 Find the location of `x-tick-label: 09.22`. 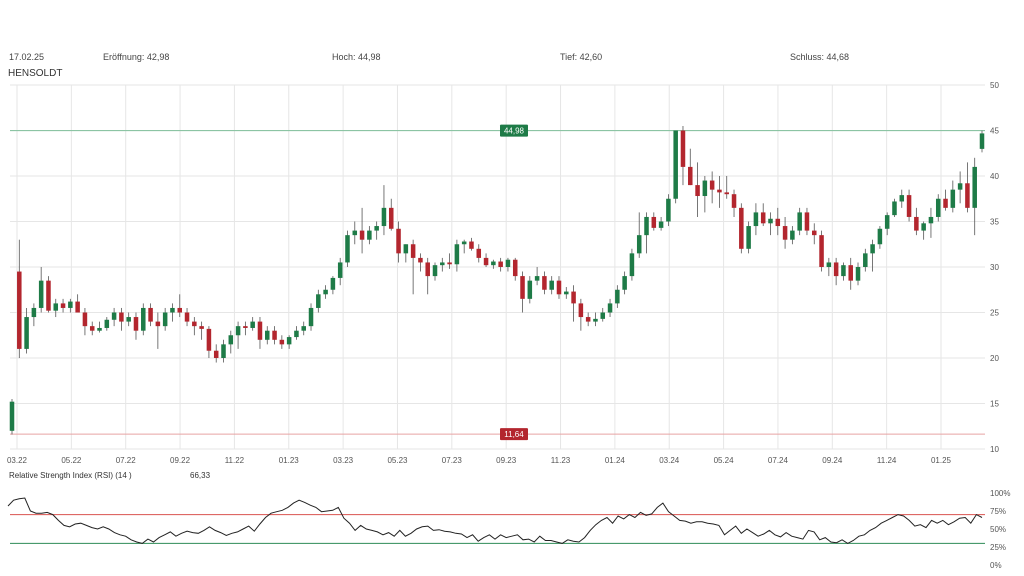

x-tick-label: 09.22 is located at coordinates (180, 460).